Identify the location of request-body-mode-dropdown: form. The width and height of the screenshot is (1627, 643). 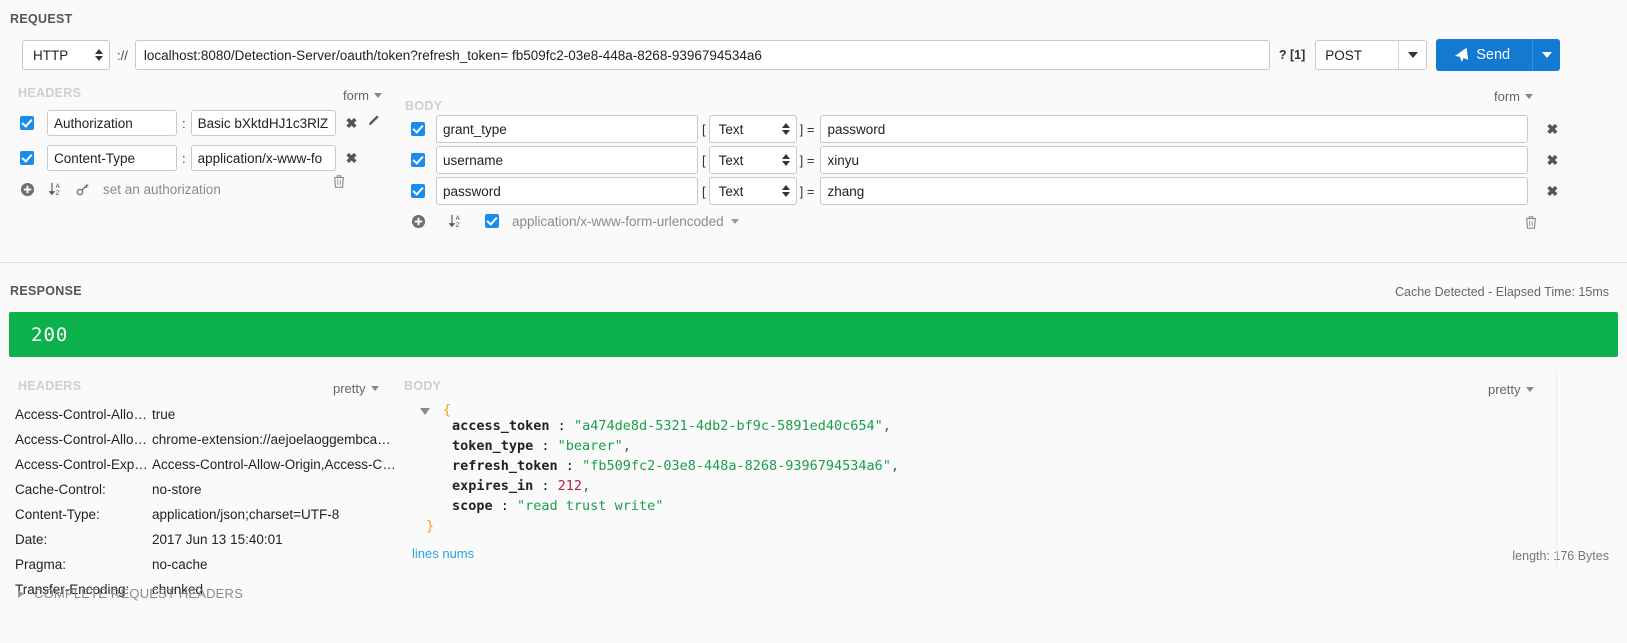
(1513, 96).